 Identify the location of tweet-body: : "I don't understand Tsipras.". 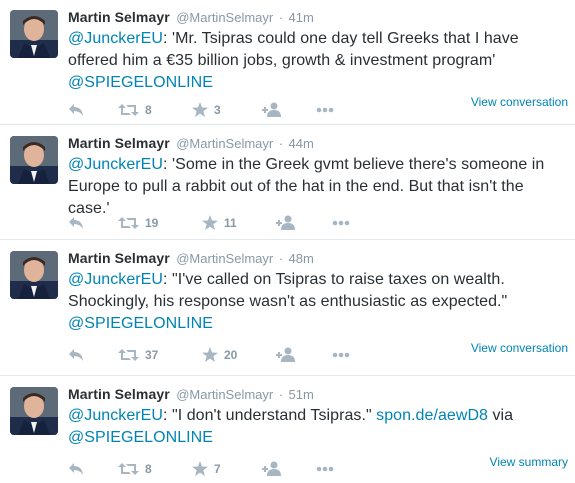
(270, 415).